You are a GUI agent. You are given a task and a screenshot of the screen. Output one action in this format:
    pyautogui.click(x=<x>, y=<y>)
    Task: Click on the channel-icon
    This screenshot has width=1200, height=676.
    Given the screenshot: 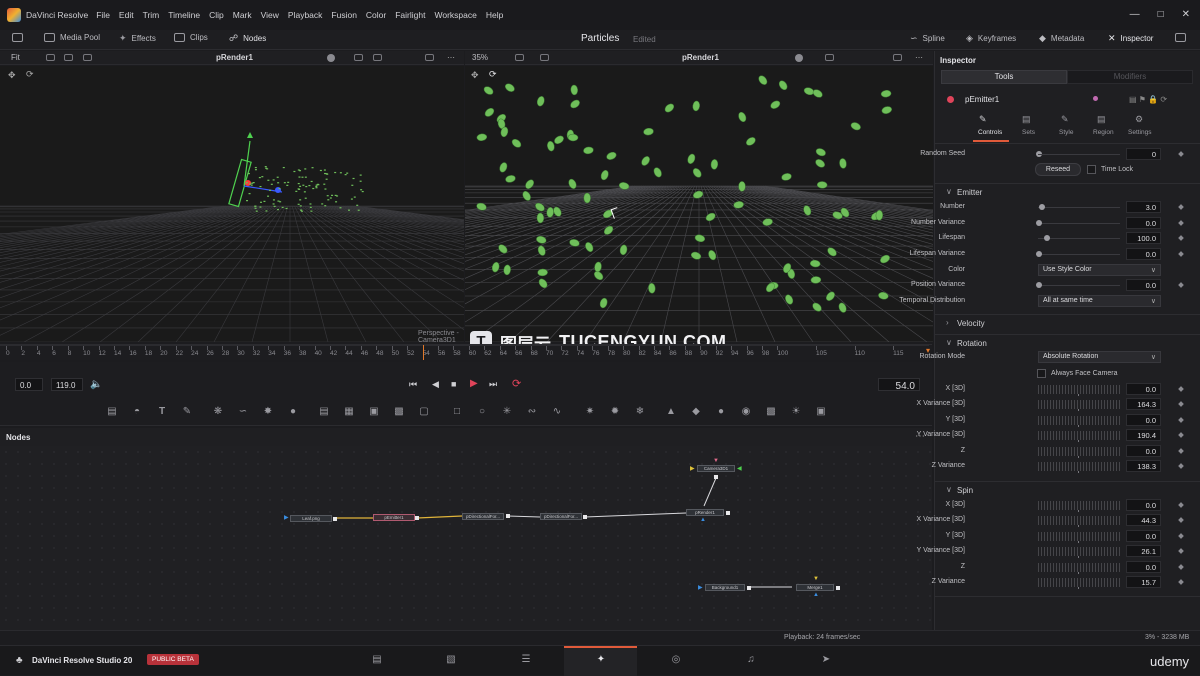 What is the action you would take?
    pyautogui.click(x=331, y=58)
    